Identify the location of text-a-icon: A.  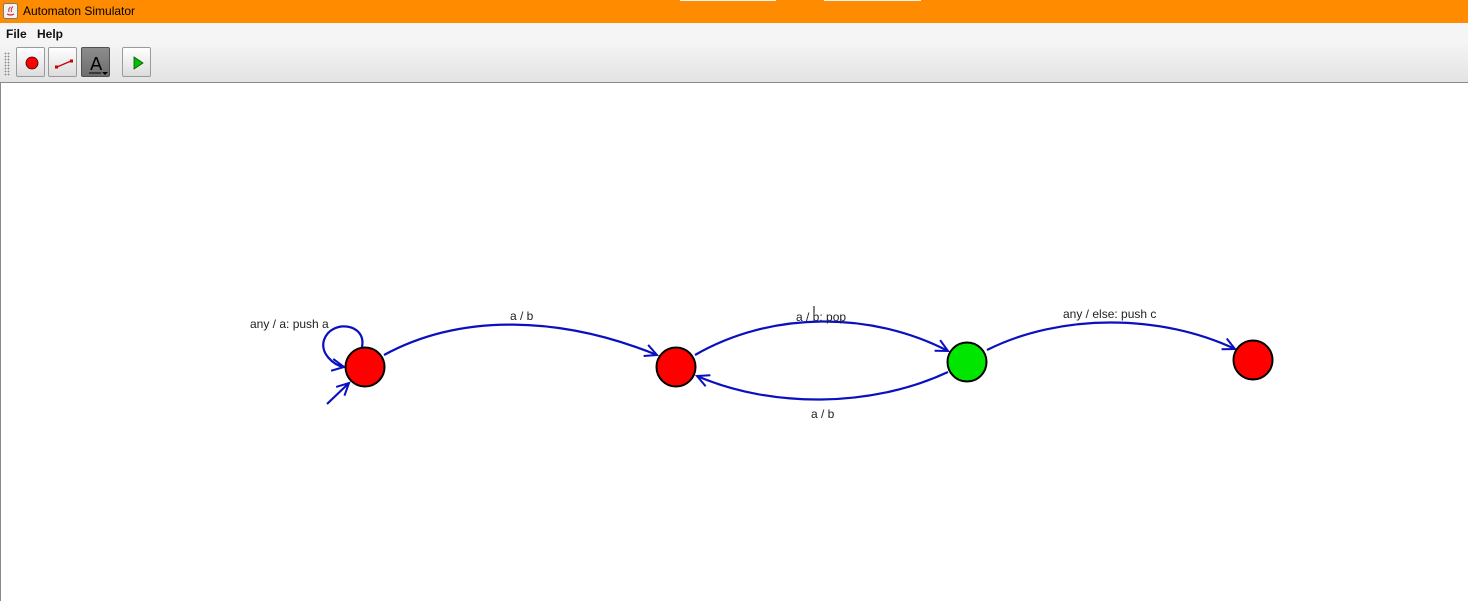
(98, 64).